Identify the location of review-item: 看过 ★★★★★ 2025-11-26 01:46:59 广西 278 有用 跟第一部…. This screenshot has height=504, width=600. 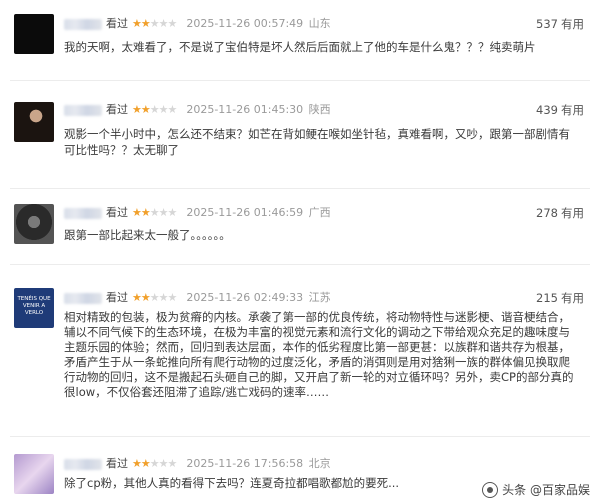
(300, 224).